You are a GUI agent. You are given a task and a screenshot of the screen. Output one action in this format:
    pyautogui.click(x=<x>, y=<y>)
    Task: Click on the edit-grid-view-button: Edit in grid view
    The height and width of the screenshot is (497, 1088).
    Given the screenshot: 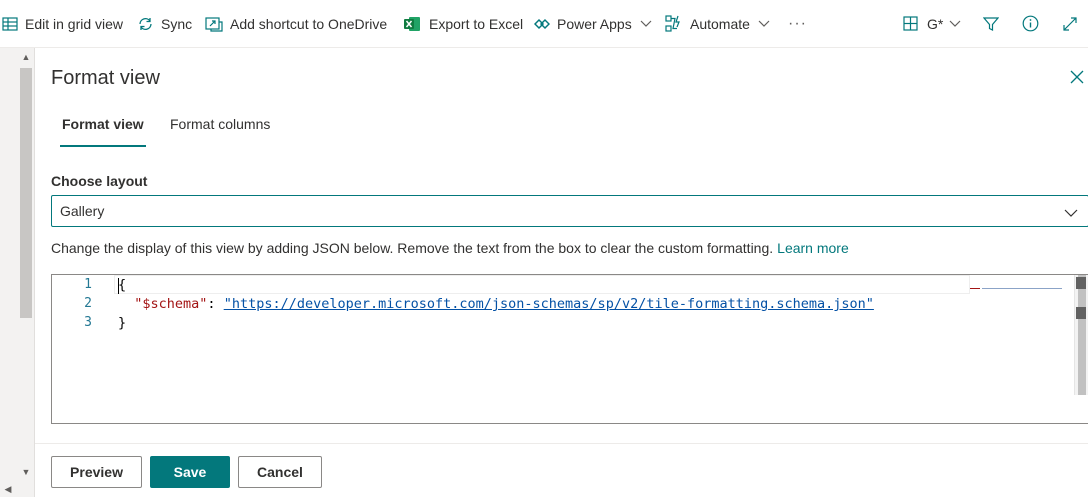 What is the action you would take?
    pyautogui.click(x=62, y=24)
    